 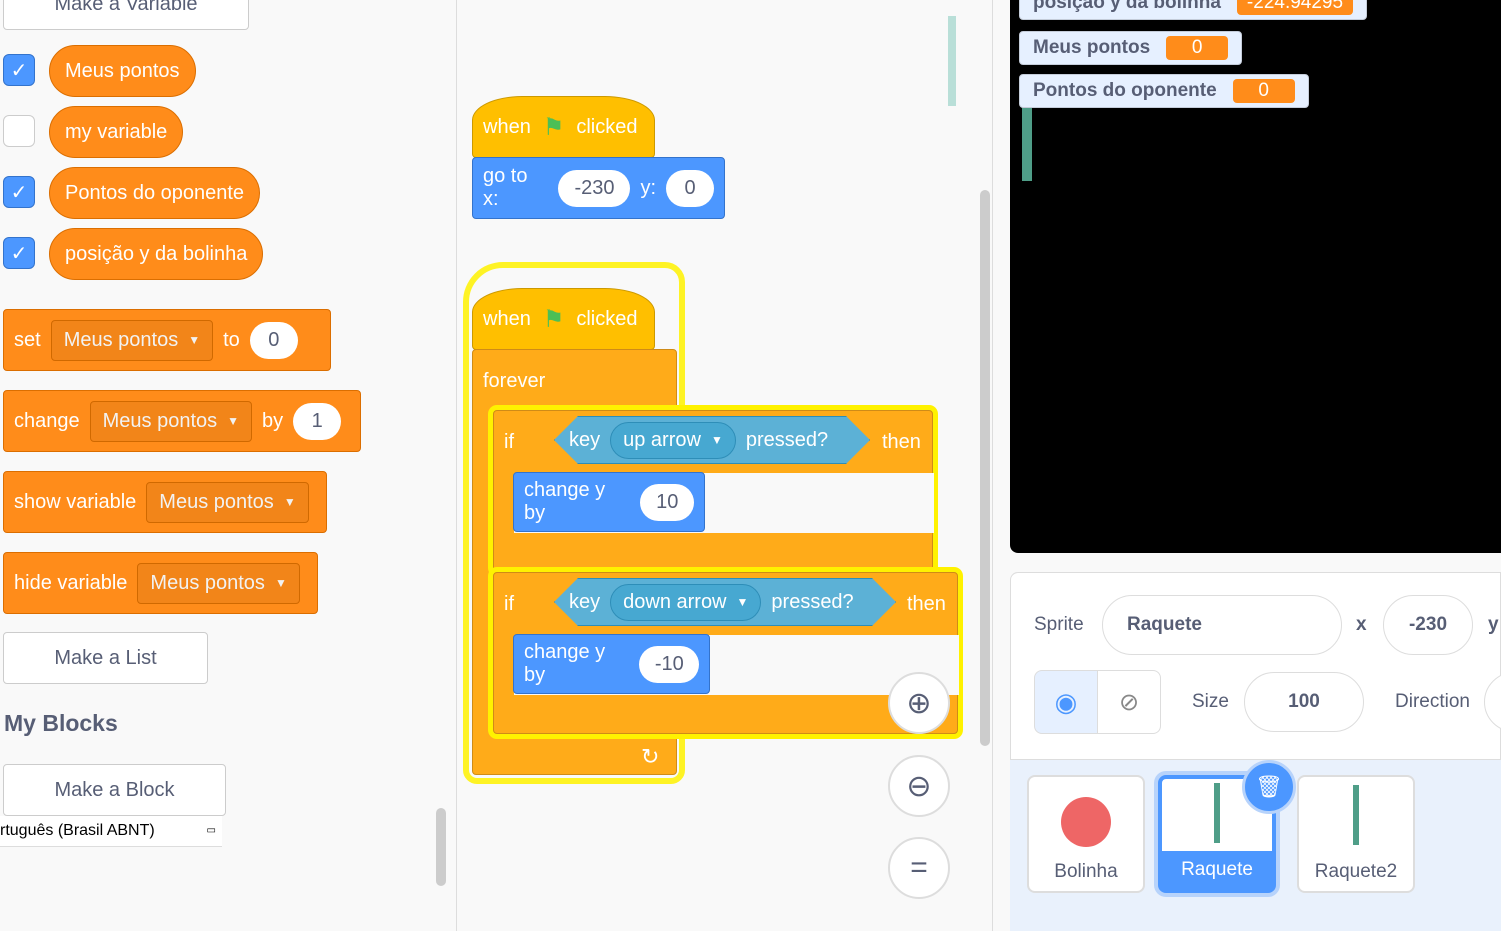 I want to click on checkbox-meus-pontos: ✓, so click(x=19, y=70).